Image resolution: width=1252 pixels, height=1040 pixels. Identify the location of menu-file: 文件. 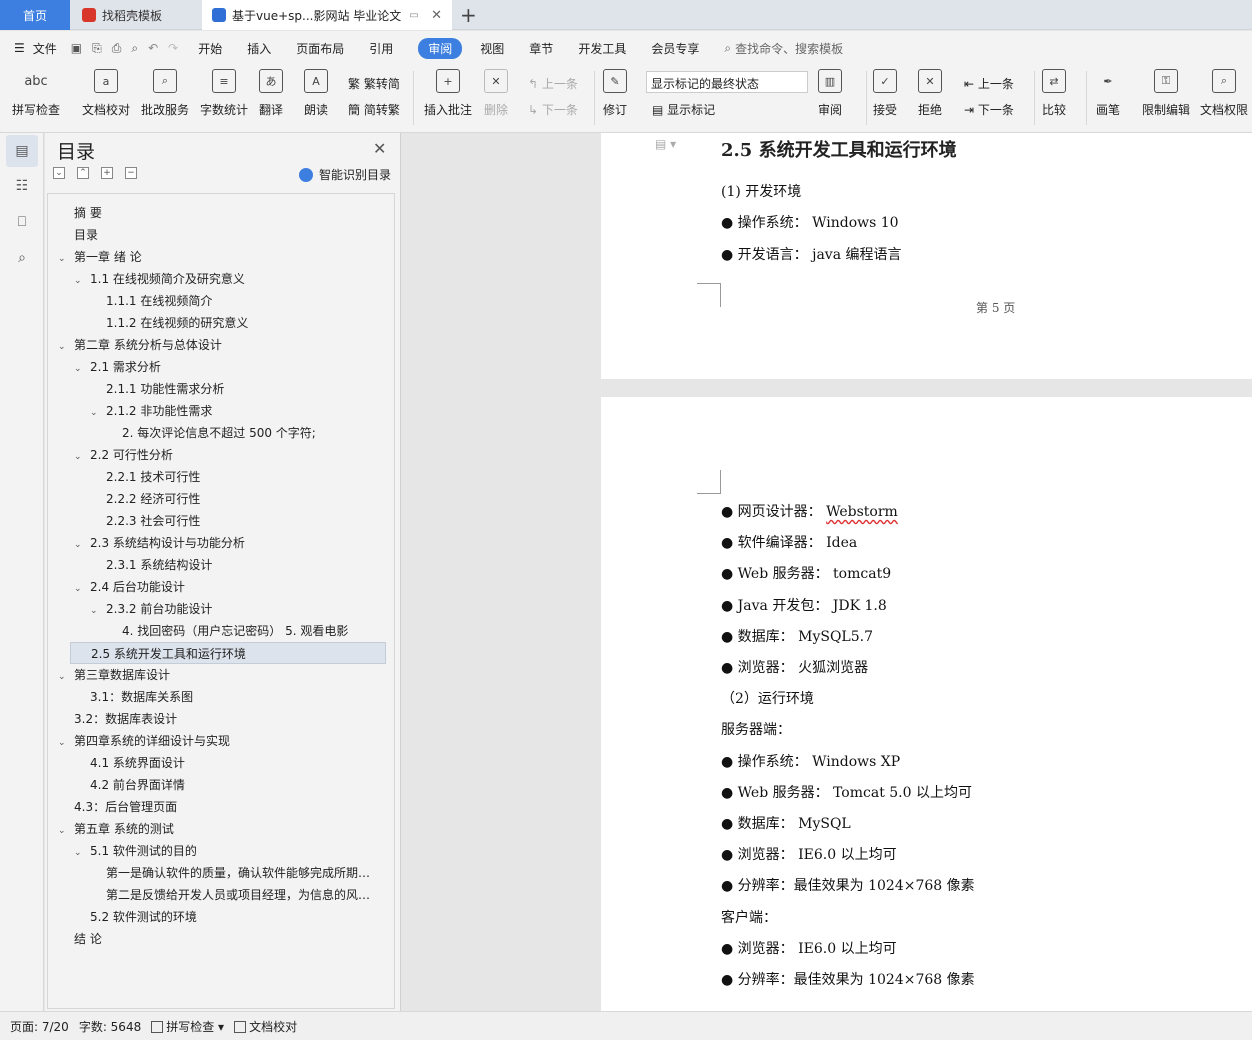
(45, 48).